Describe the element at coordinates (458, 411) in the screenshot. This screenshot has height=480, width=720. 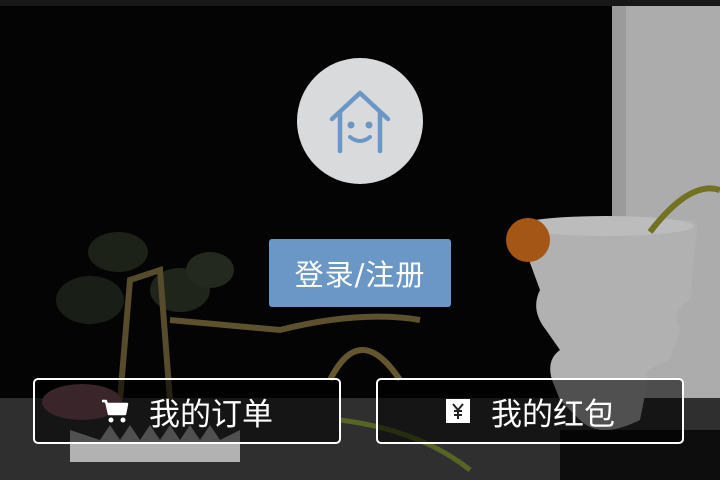
I see `yen-icon` at that location.